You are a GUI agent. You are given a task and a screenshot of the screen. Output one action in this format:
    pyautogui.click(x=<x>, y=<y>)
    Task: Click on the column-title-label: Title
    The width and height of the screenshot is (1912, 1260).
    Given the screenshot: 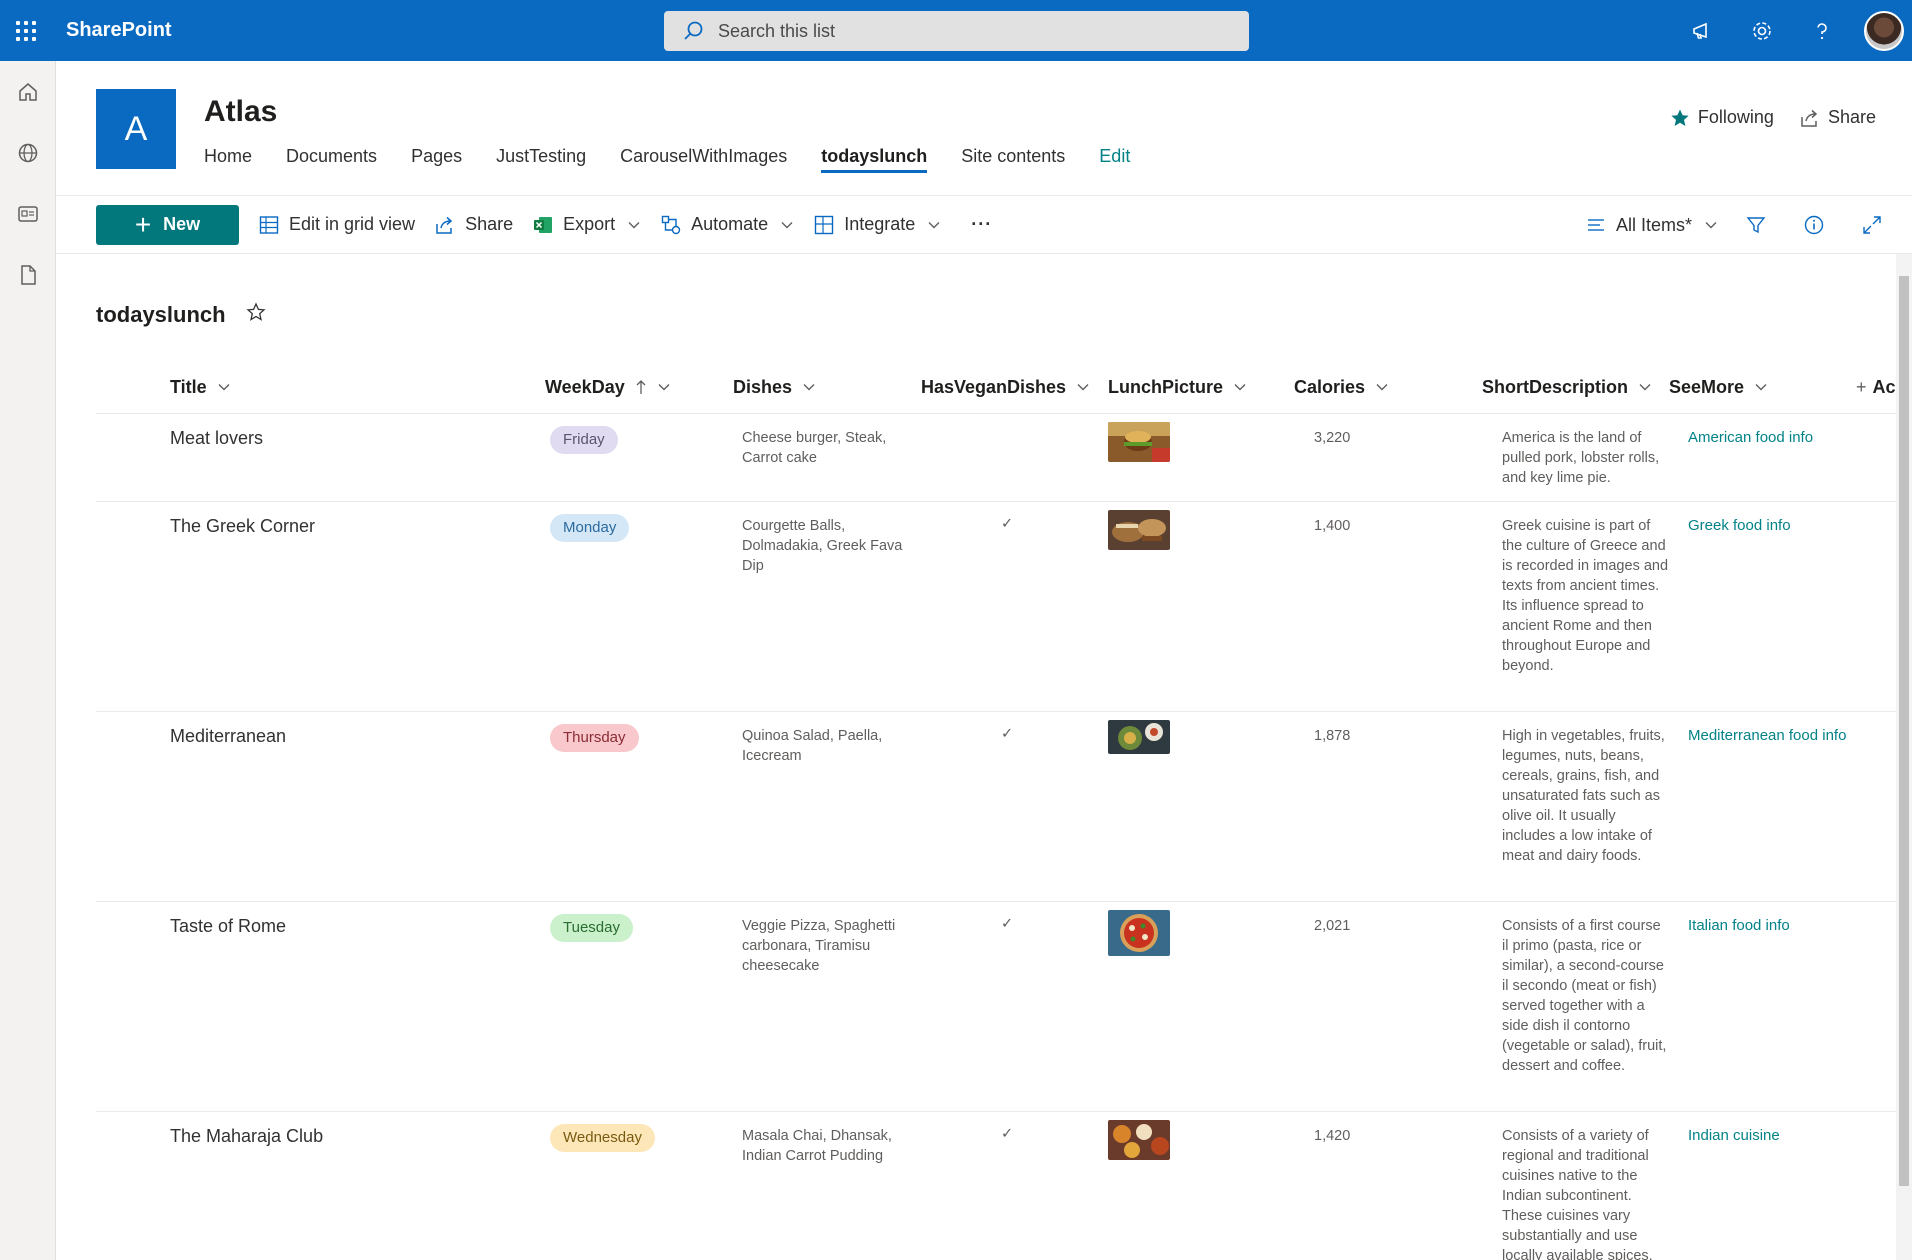 What is the action you would take?
    pyautogui.click(x=188, y=386)
    